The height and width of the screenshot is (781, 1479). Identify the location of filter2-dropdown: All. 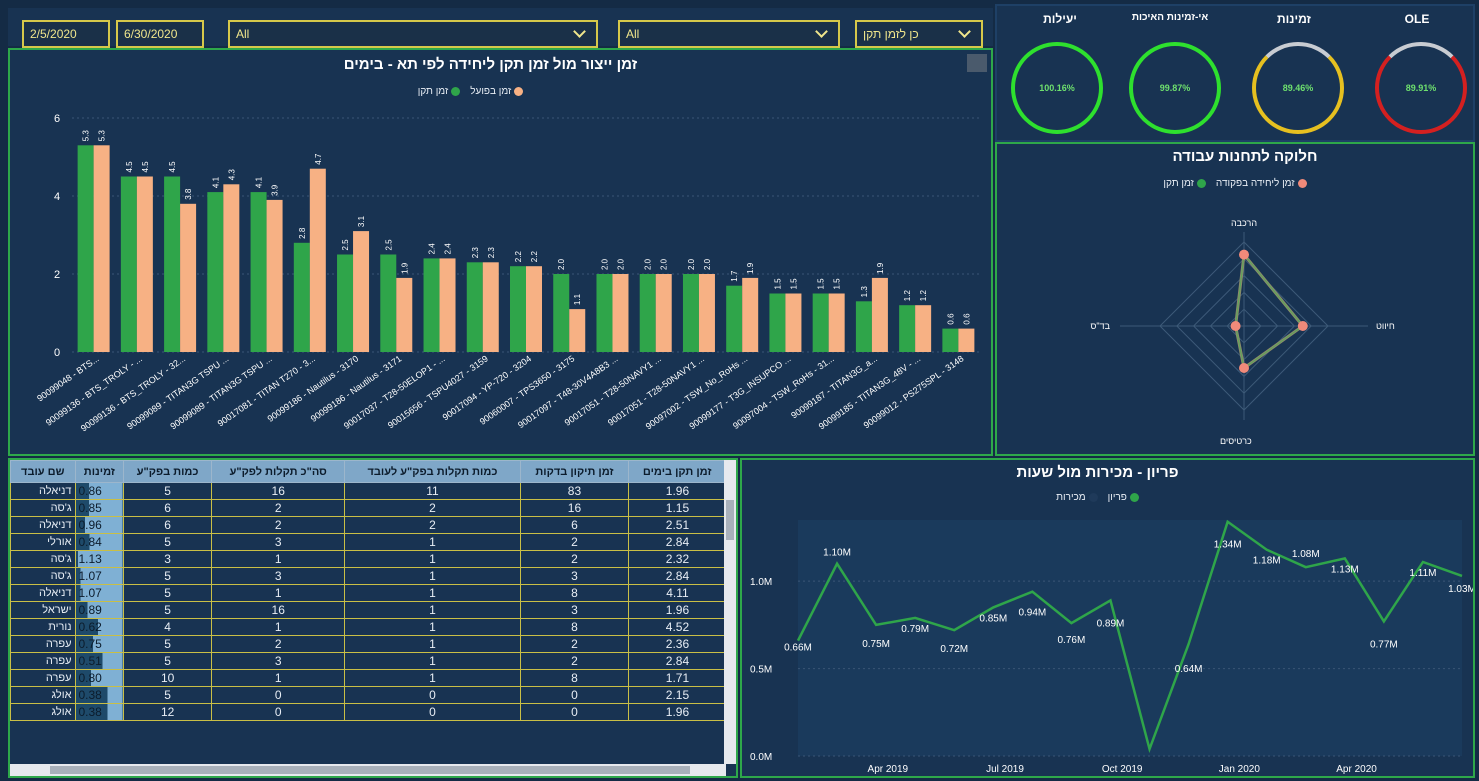
(729, 34).